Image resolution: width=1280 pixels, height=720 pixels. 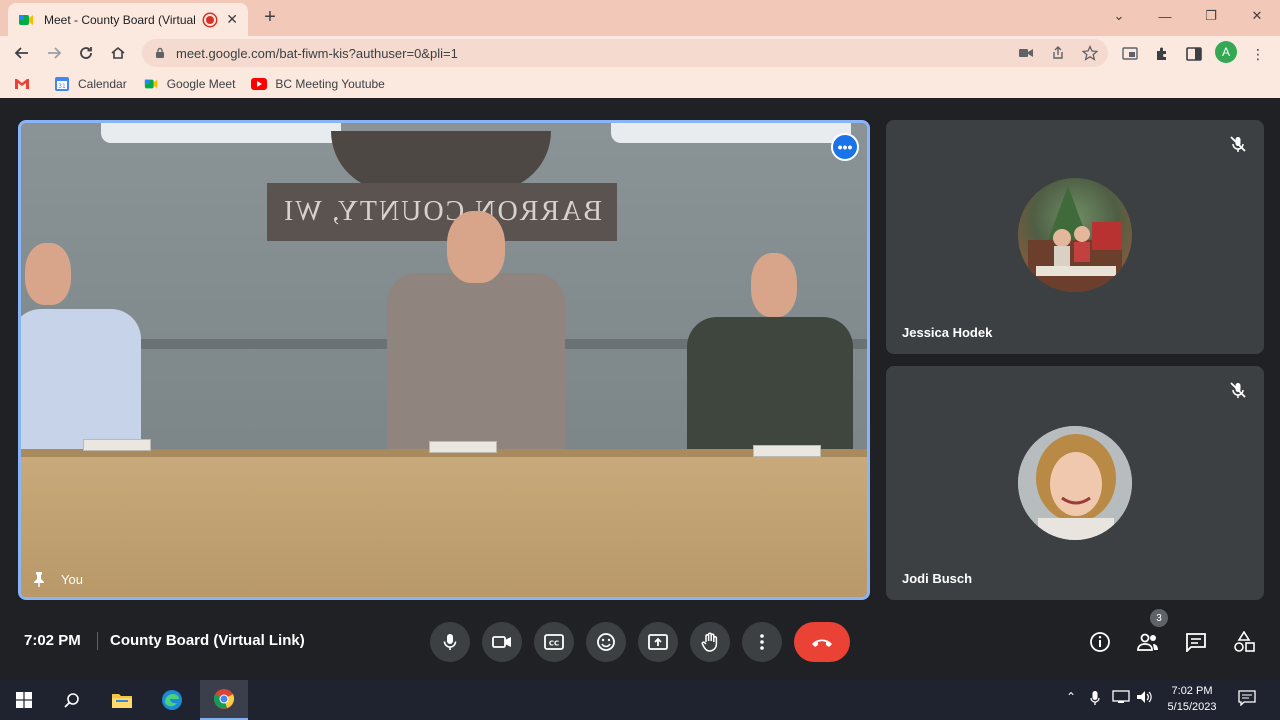 I want to click on calendar-icon: 31, so click(x=62, y=84).